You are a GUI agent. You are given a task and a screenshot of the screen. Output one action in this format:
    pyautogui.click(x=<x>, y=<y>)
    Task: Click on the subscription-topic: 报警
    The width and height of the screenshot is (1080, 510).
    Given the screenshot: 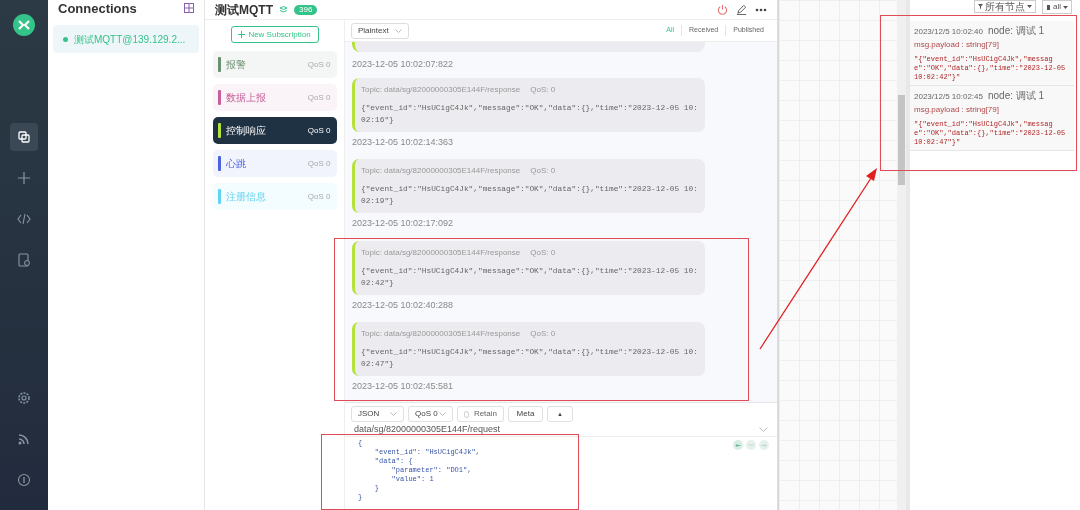 What is the action you would take?
    pyautogui.click(x=235, y=65)
    